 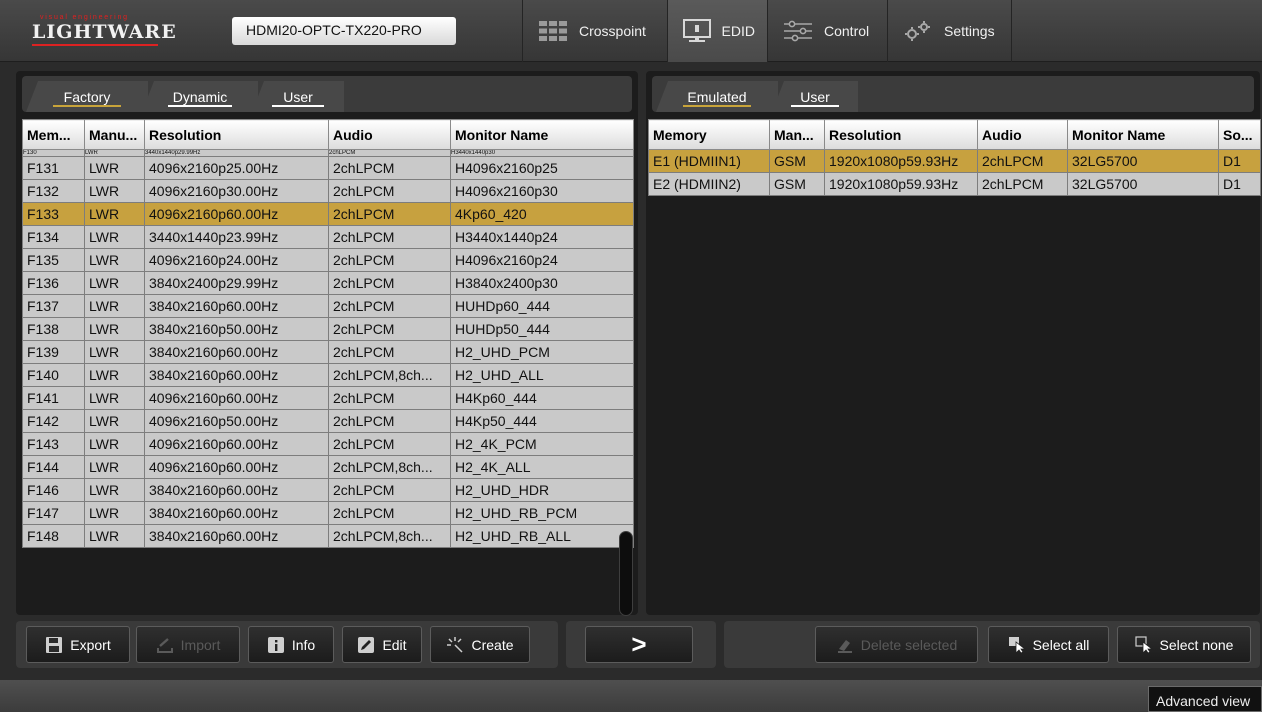 I want to click on monitor-icon, so click(x=697, y=31).